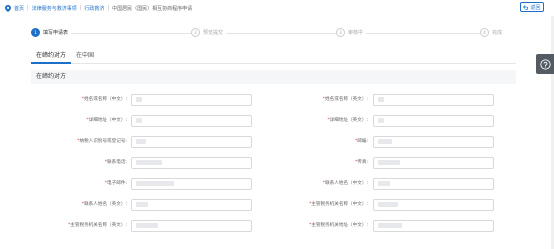 The width and height of the screenshot is (554, 249). Describe the element at coordinates (56, 33) in the screenshot. I see `step-label: 填写申请表` at that location.